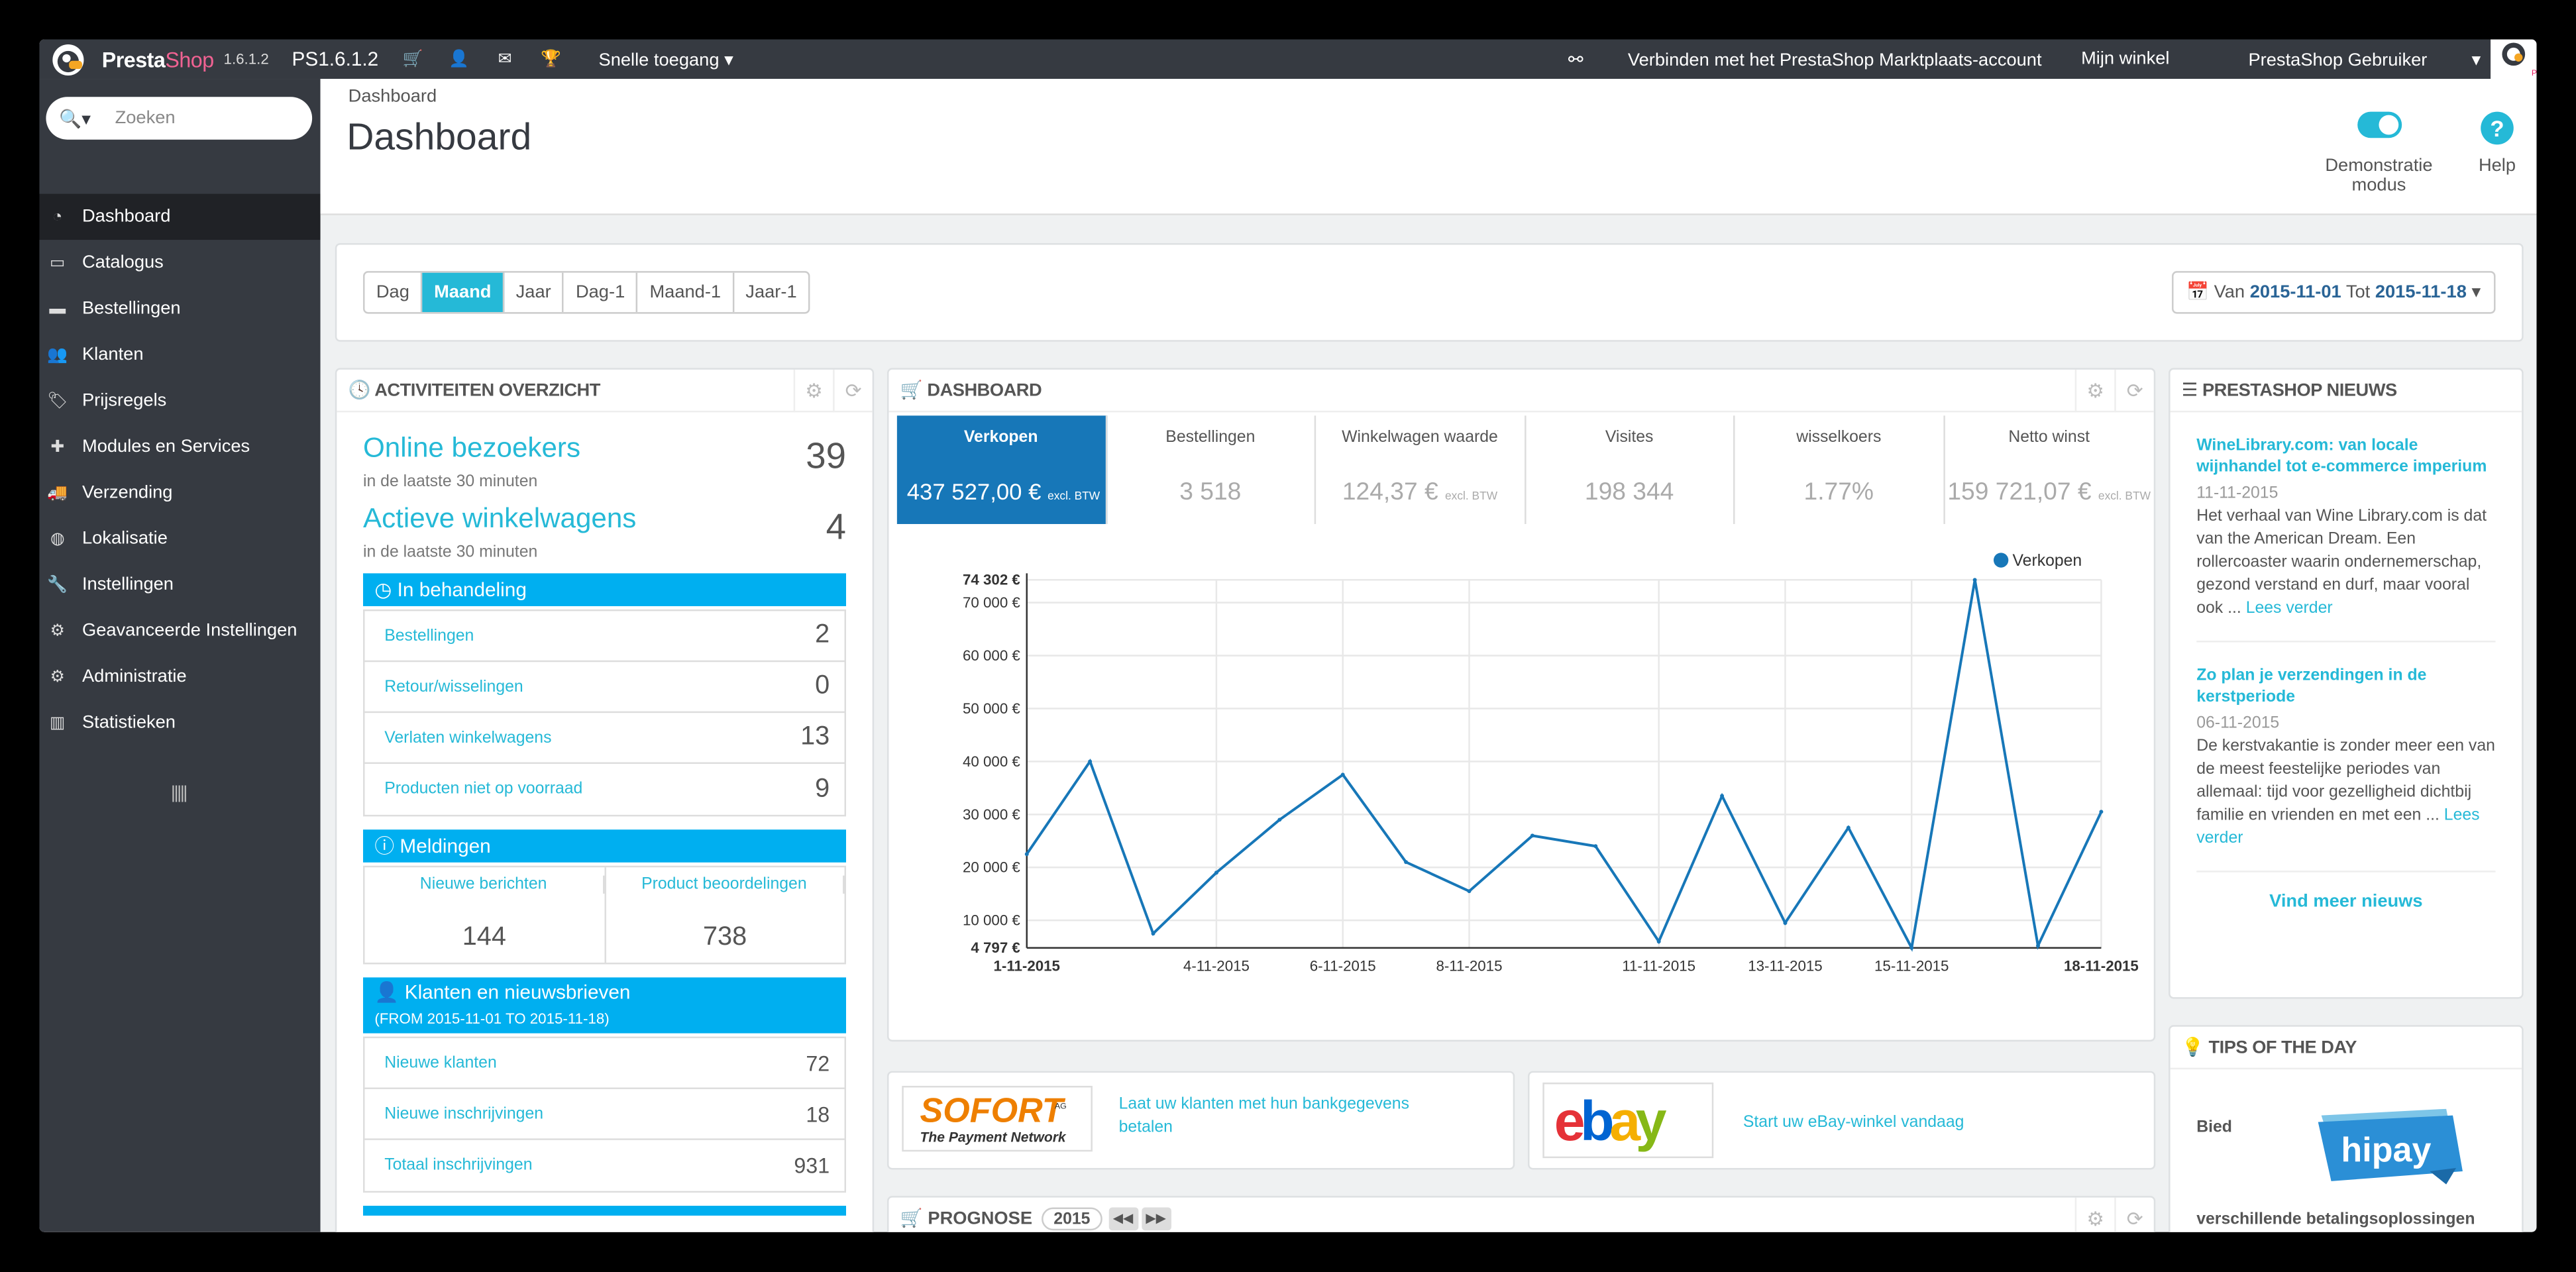 The image size is (2576, 1272). Describe the element at coordinates (1002, 469) in the screenshot. I see `kpi-tab-sales: Verkopen 437 527,00 € excl. BTW` at that location.